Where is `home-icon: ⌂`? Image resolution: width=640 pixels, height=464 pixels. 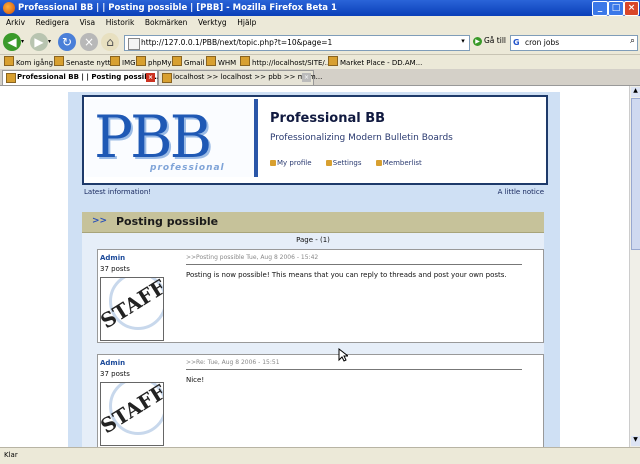
home-icon: ⌂ is located at coordinates (110, 42).